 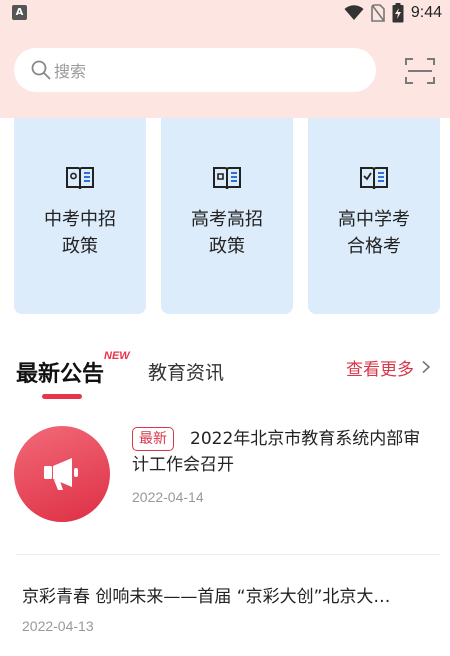 What do you see at coordinates (41, 70) in the screenshot?
I see `search-icon` at bounding box center [41, 70].